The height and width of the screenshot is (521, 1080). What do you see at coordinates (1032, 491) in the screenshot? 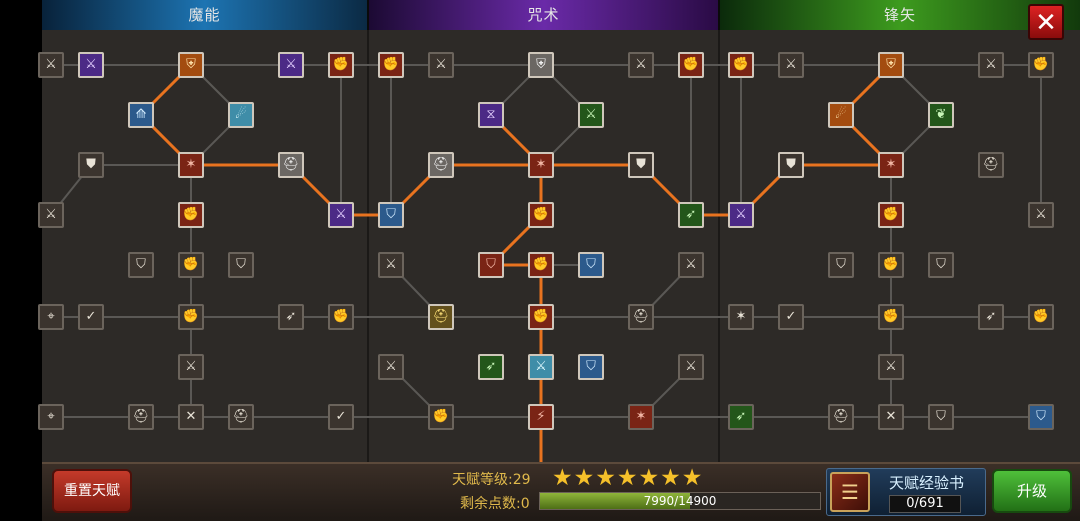
I see `upgrade-button: 升级` at bounding box center [1032, 491].